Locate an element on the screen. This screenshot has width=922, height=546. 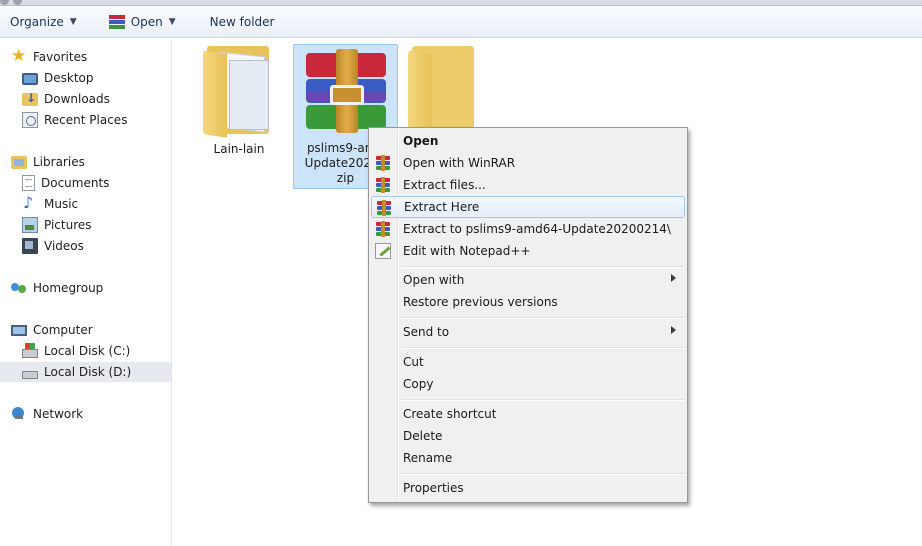
file-label: Lain-lain is located at coordinates (239, 149).